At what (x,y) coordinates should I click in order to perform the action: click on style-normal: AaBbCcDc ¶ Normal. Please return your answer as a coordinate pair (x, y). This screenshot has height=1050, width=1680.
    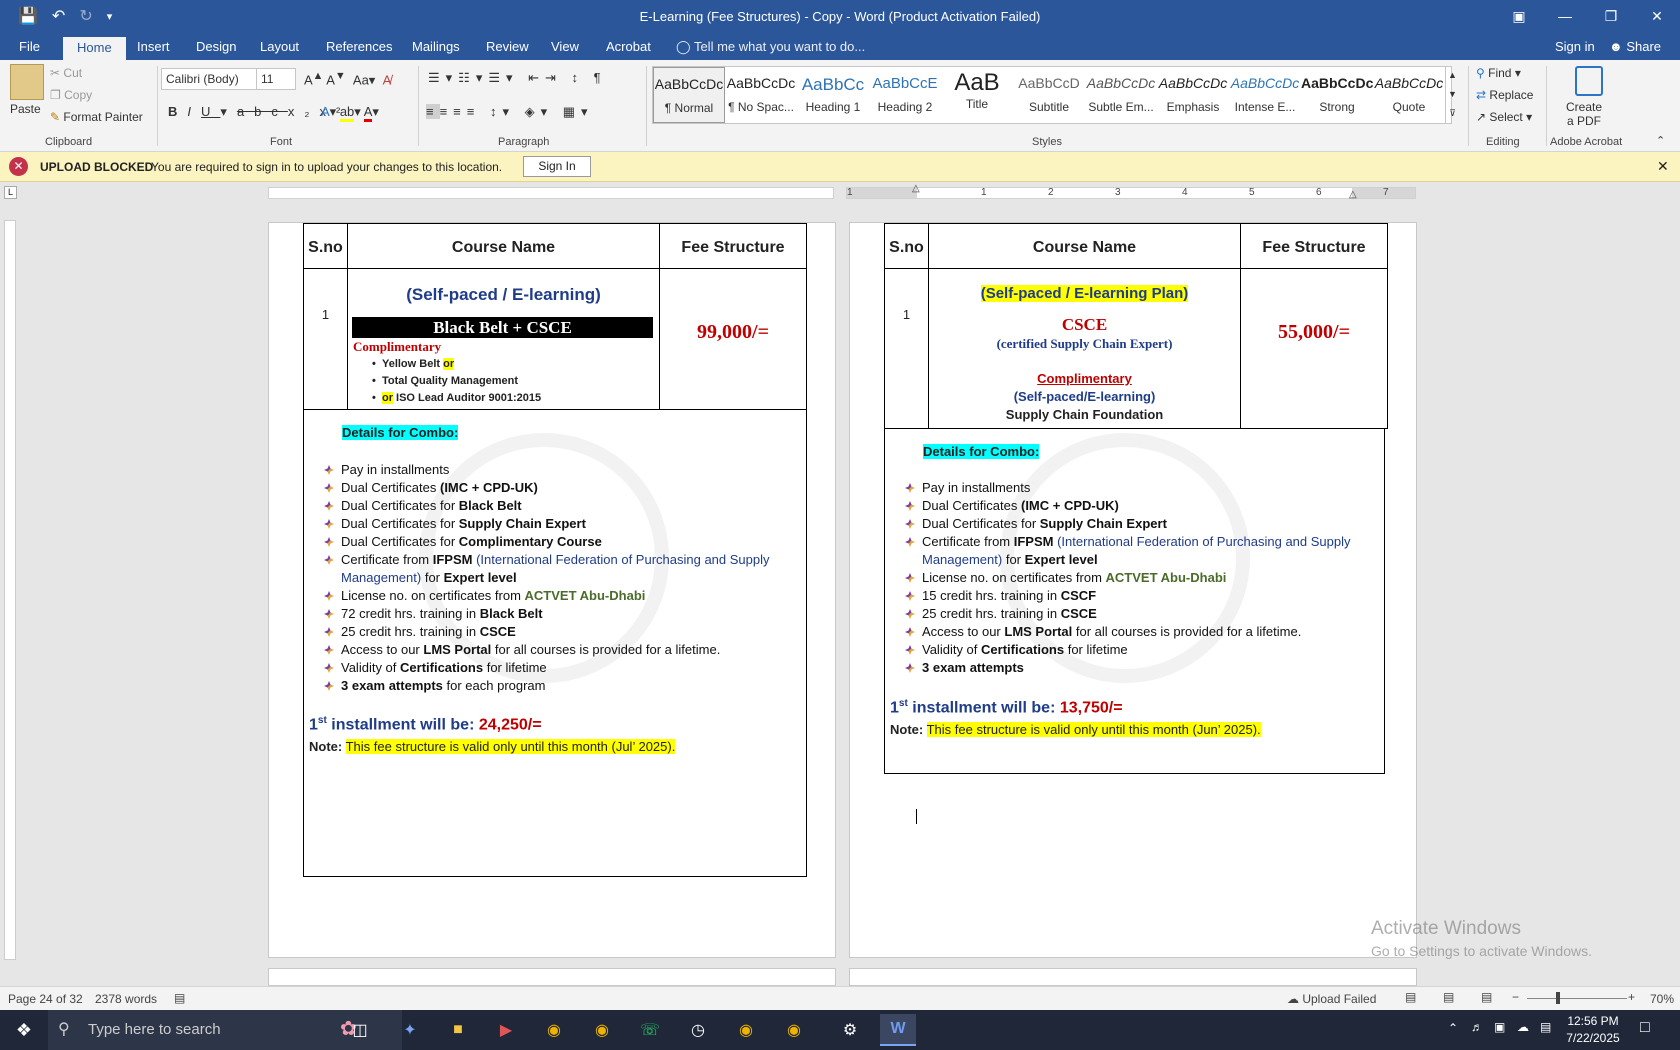
    Looking at the image, I should click on (689, 95).